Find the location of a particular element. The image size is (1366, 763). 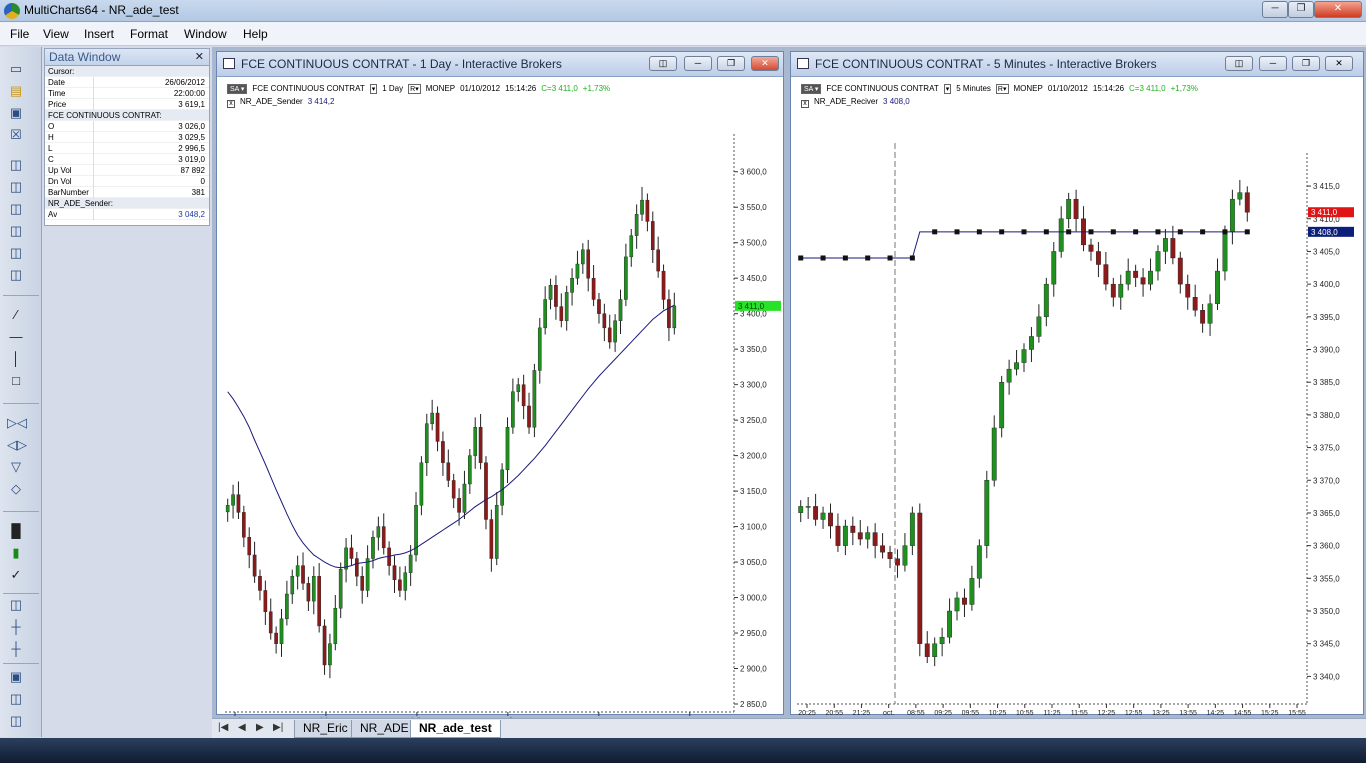

data-window-row: NR_ADE_Sender: is located at coordinates (127, 203).